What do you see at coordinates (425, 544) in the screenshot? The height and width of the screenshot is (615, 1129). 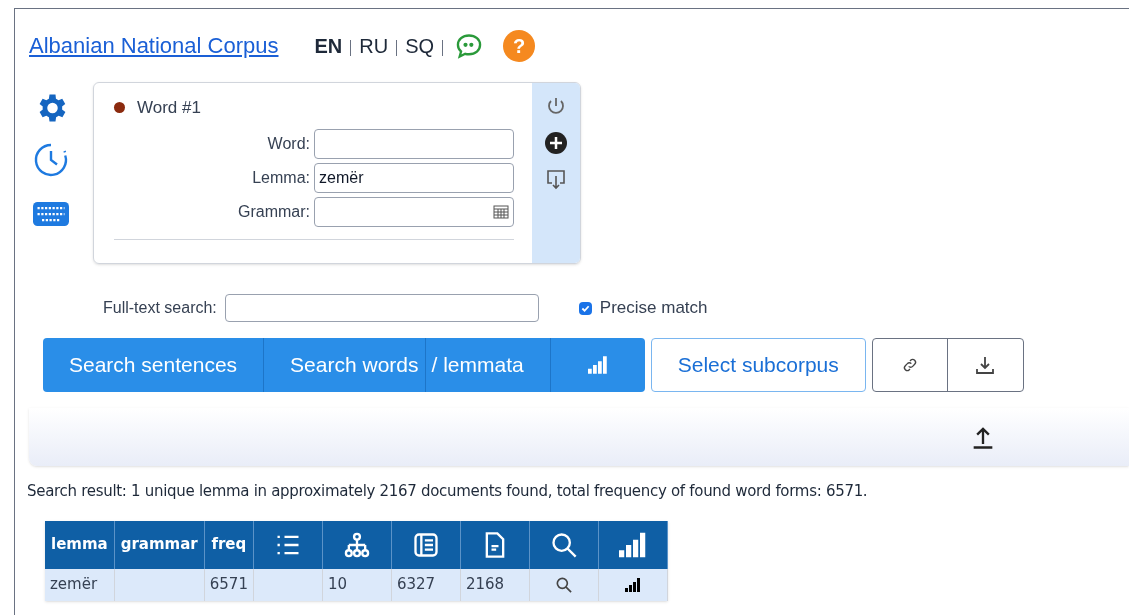 I see `document-lines-icon` at bounding box center [425, 544].